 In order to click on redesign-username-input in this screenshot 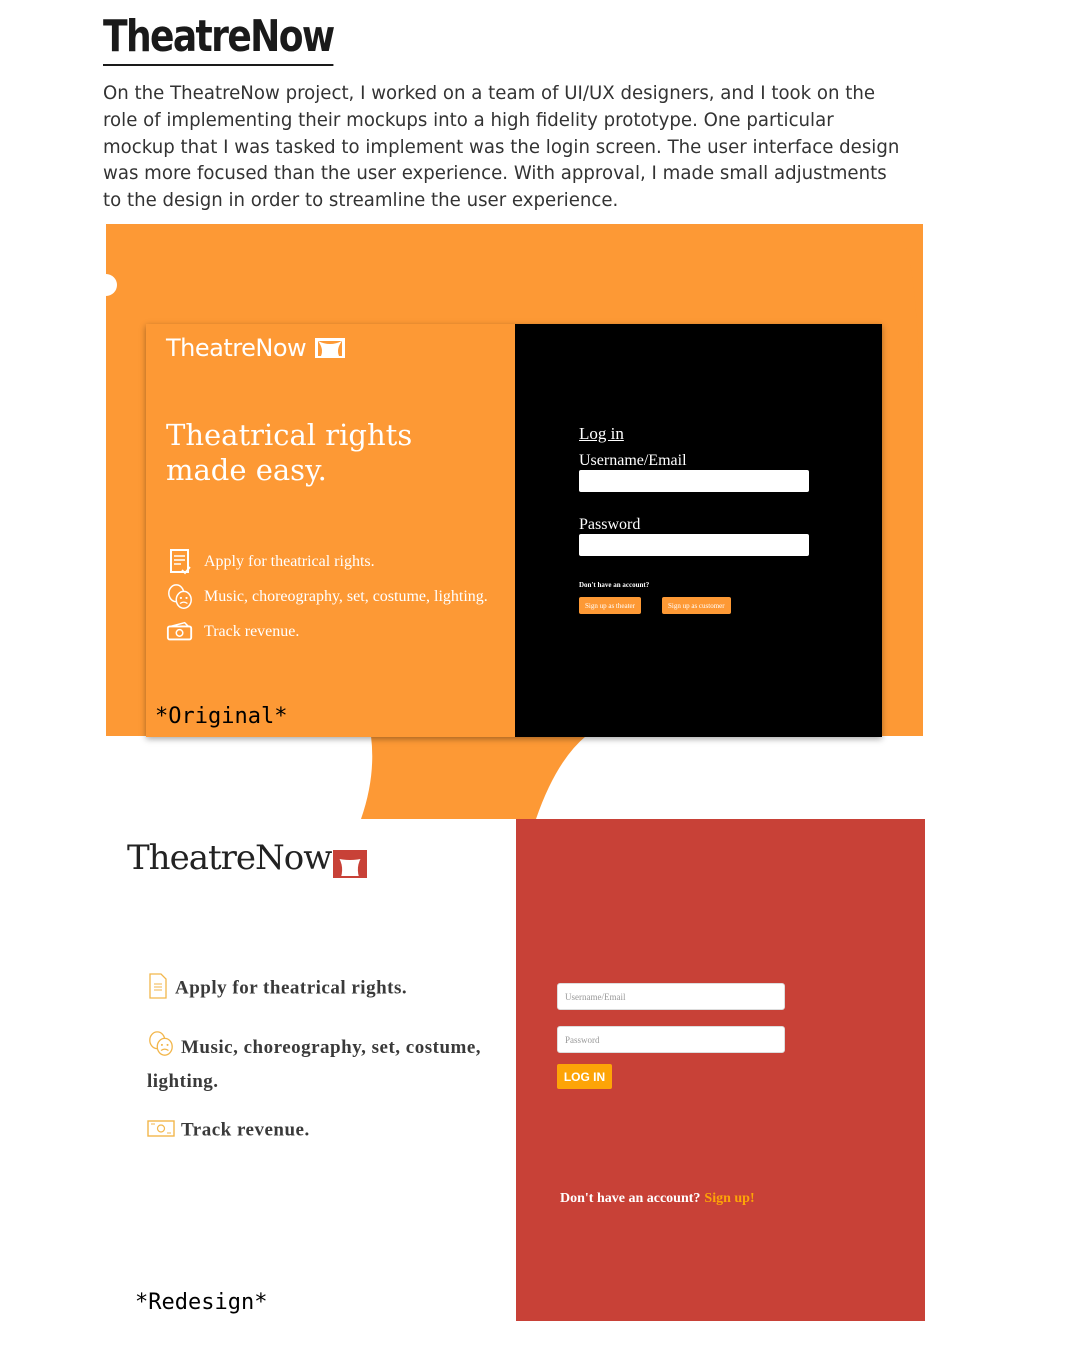, I will do `click(671, 996)`.